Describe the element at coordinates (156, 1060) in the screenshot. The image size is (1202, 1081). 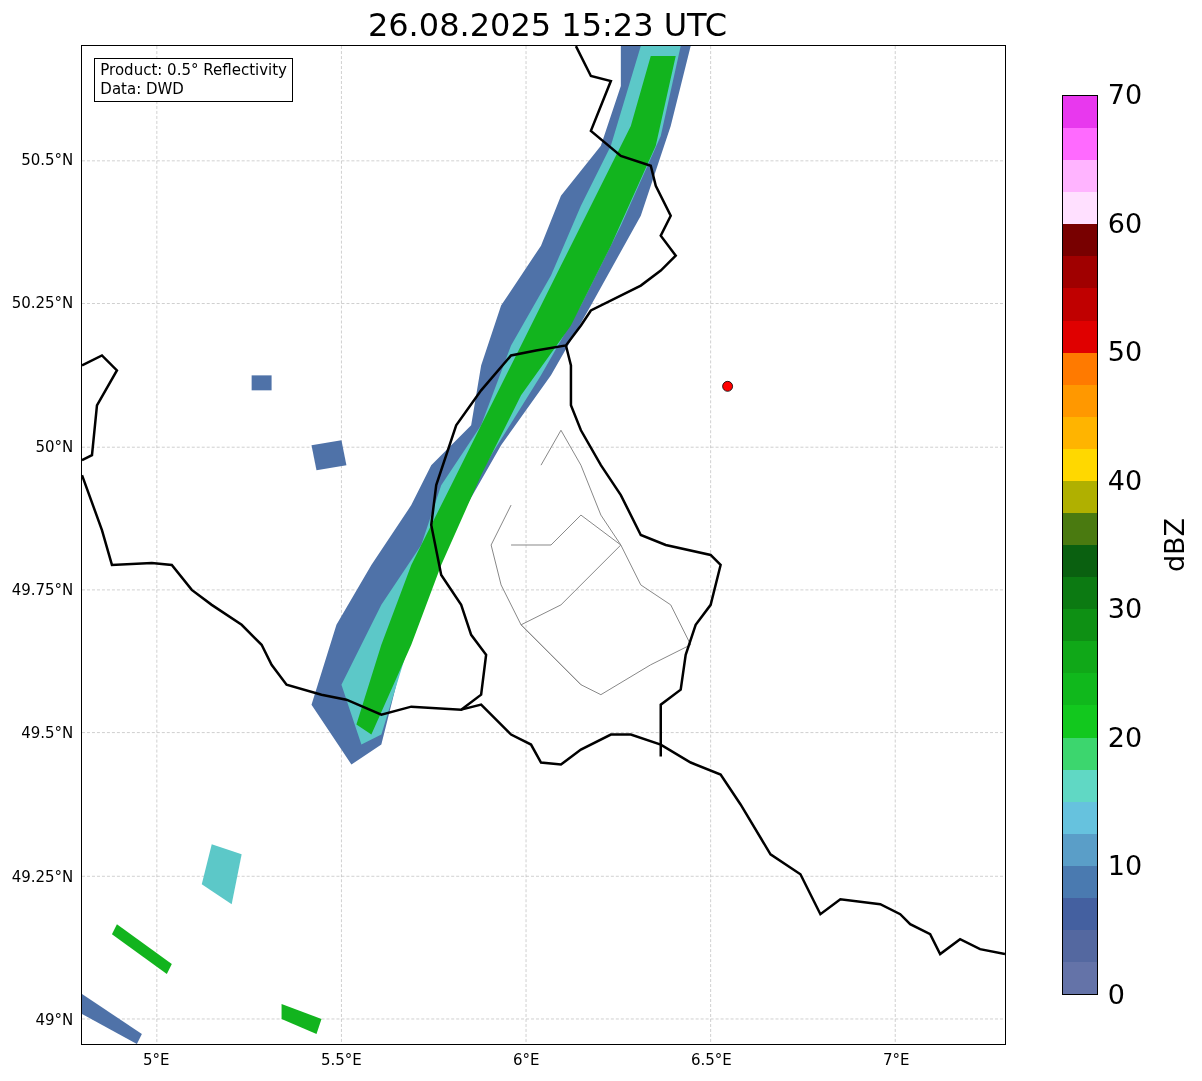
I see `longitude-label: 5°E` at that location.